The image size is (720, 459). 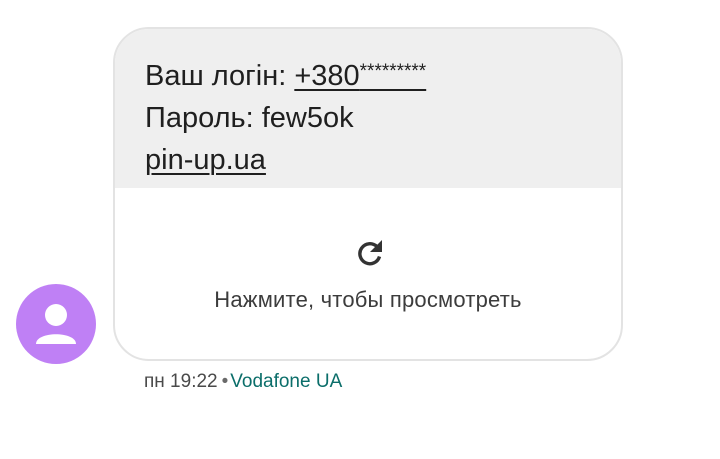 I want to click on message-time: пн 19:22, so click(x=181, y=381).